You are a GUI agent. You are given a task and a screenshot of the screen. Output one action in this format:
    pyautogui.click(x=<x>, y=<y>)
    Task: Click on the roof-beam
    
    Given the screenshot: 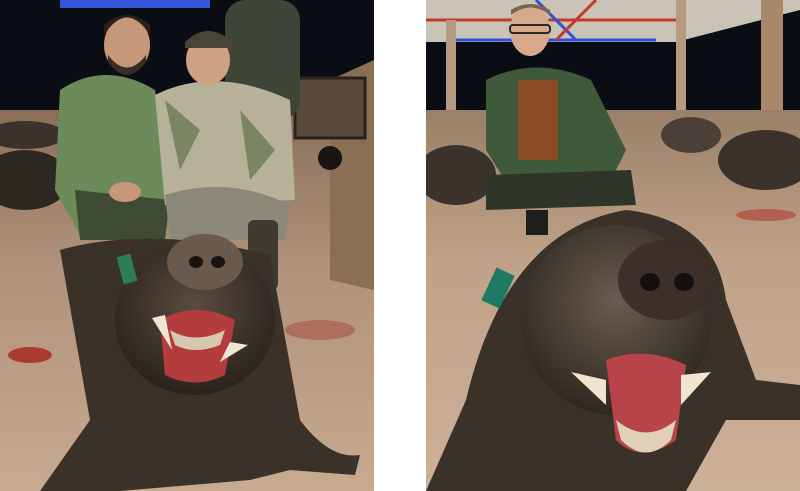 What is the action you would take?
    pyautogui.click(x=135, y=4)
    